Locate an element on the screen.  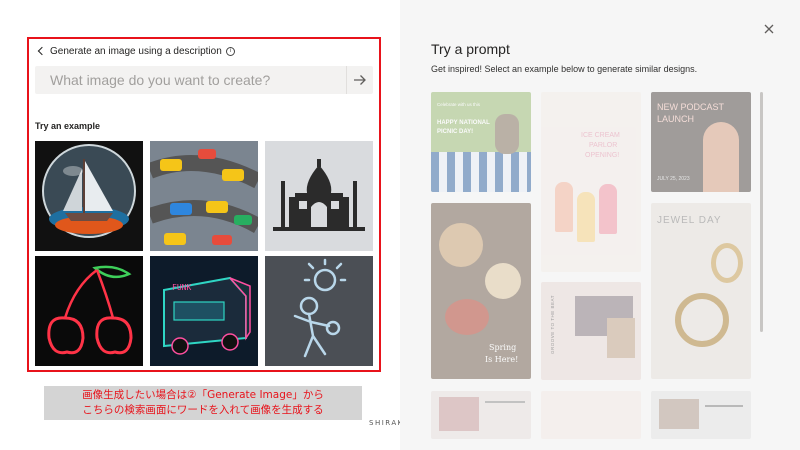
card-text: LAUNCH is located at coordinates (676, 119).